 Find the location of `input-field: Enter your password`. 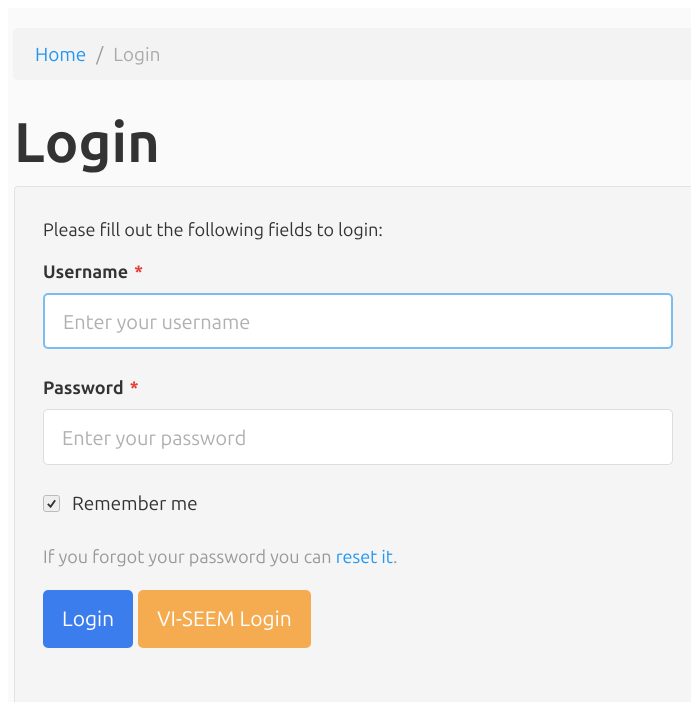

input-field: Enter your password is located at coordinates (358, 437).